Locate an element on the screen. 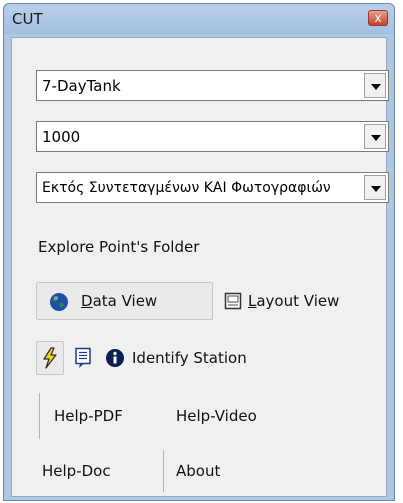 This screenshot has width=403, height=503. filter-select-value: Εκτός Συντεταγμένων ΚΑΙ Φωτογραφιών is located at coordinates (186, 188).